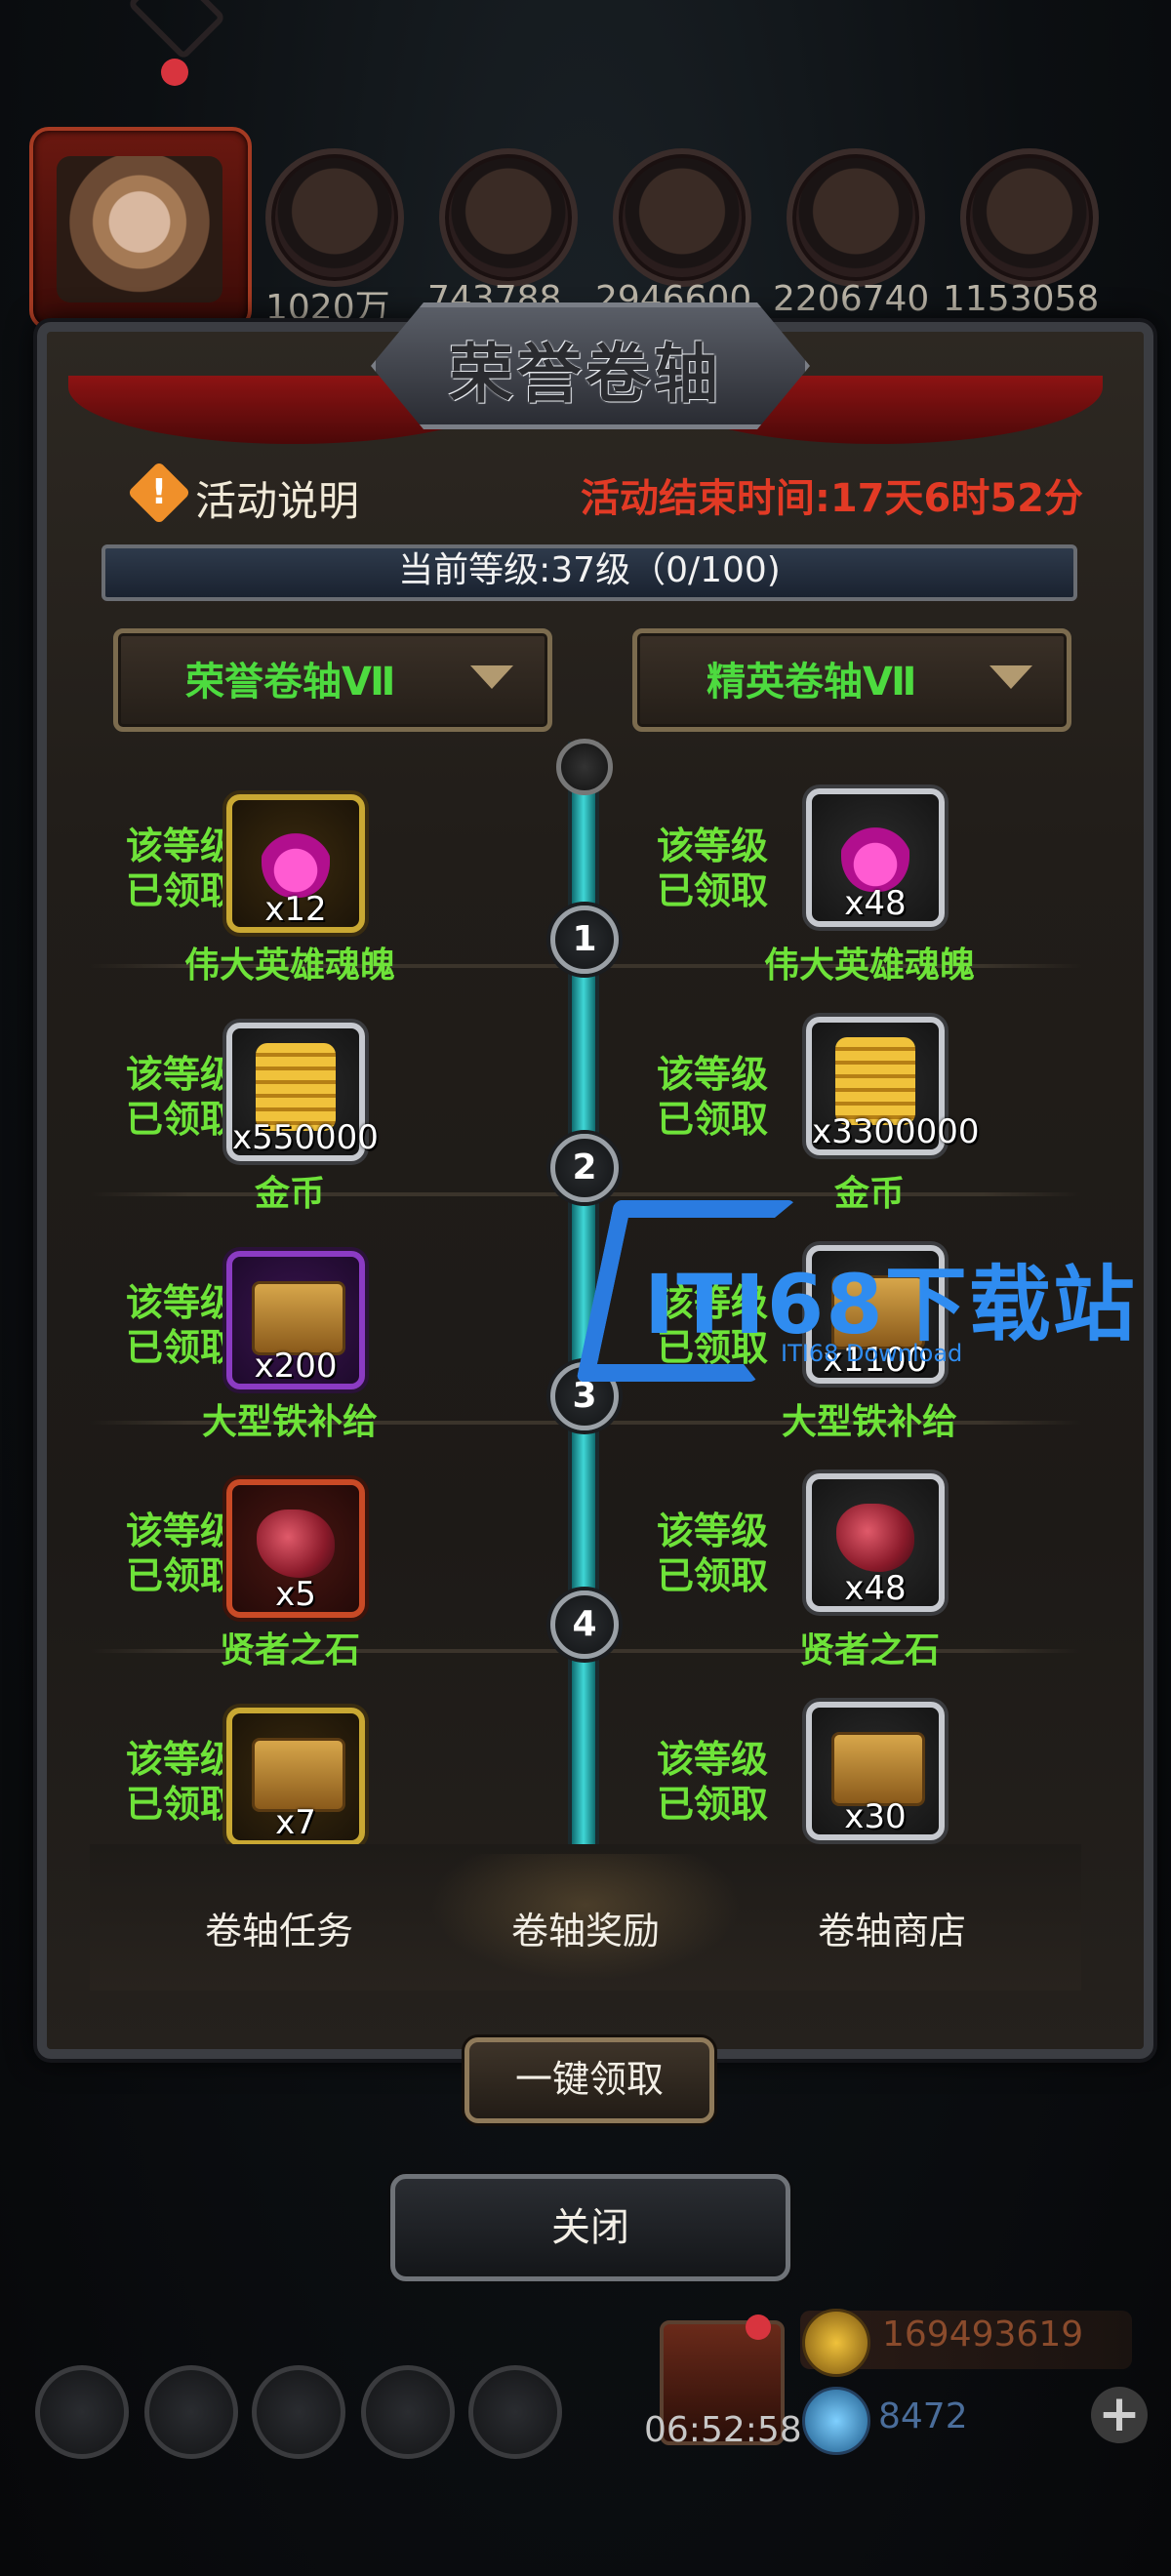 This screenshot has height=2576, width=1171. I want to click on tab-scroll-tasks: 卷轴任务, so click(279, 1927).